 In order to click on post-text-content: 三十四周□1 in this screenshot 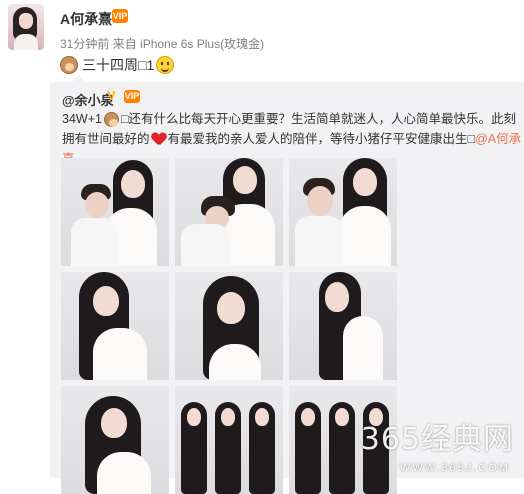, I will do `click(118, 65)`.